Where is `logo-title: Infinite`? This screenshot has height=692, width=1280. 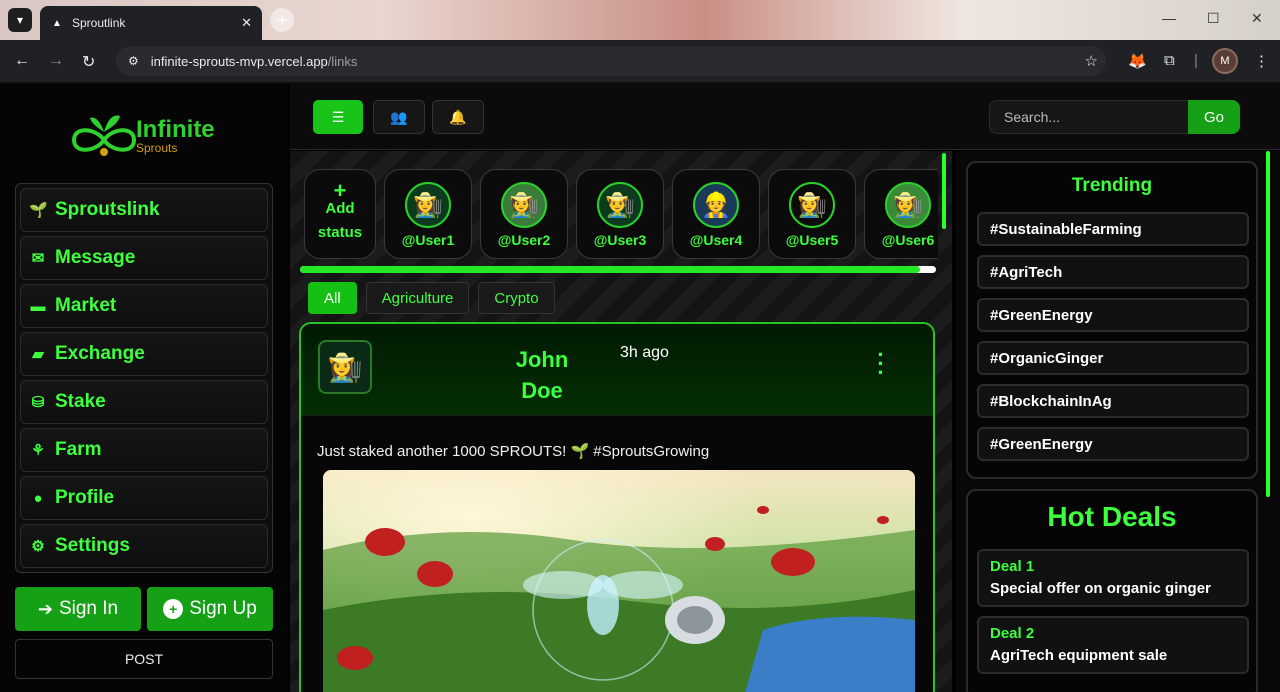 logo-title: Infinite is located at coordinates (175, 129).